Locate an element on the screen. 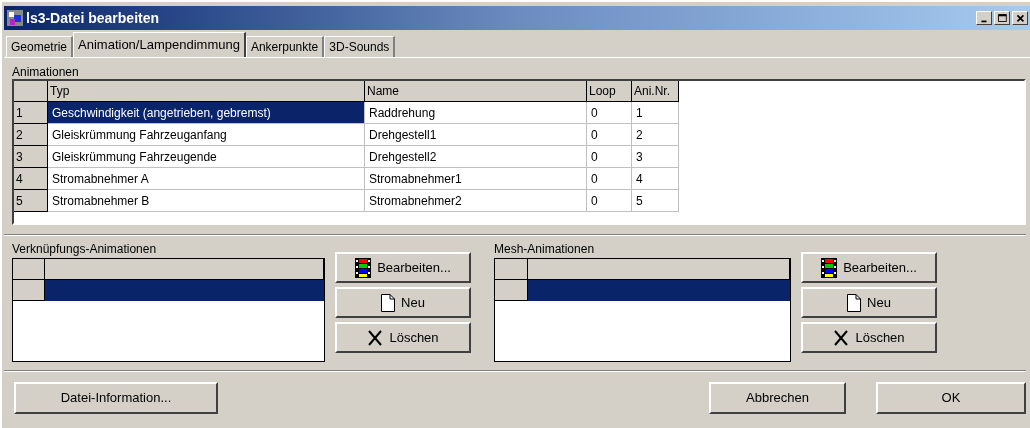 Image resolution: width=1030 pixels, height=428 pixels. section-label: Mesh-Animationen is located at coordinates (544, 248).